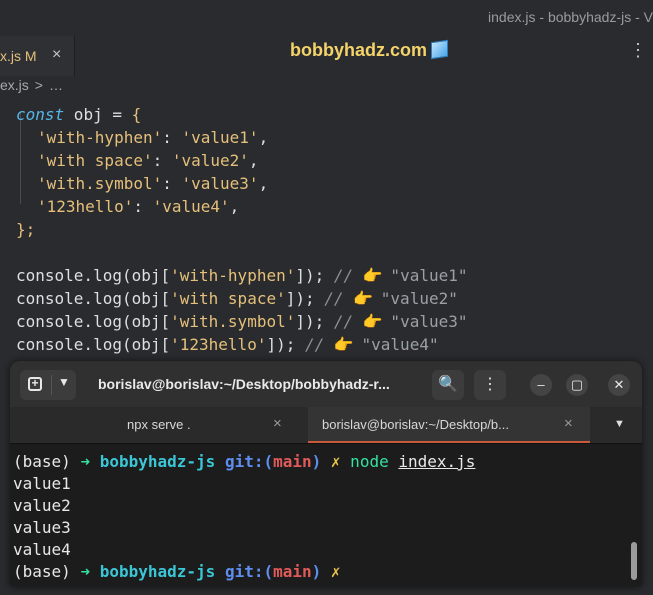 The image size is (653, 595). I want to click on editor-tab-strip: x.js M × bobbyhadz.com ⋮, so click(326, 56).